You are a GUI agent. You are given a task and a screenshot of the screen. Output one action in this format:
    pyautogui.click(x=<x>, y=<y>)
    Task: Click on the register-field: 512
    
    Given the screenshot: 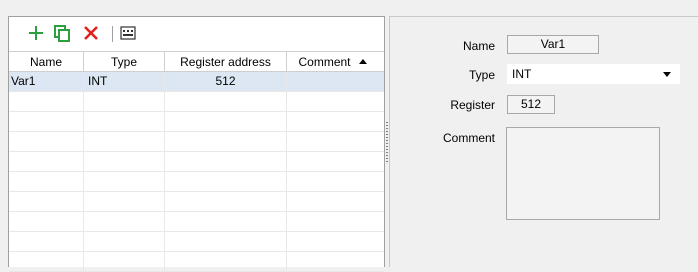 What is the action you would take?
    pyautogui.click(x=531, y=104)
    